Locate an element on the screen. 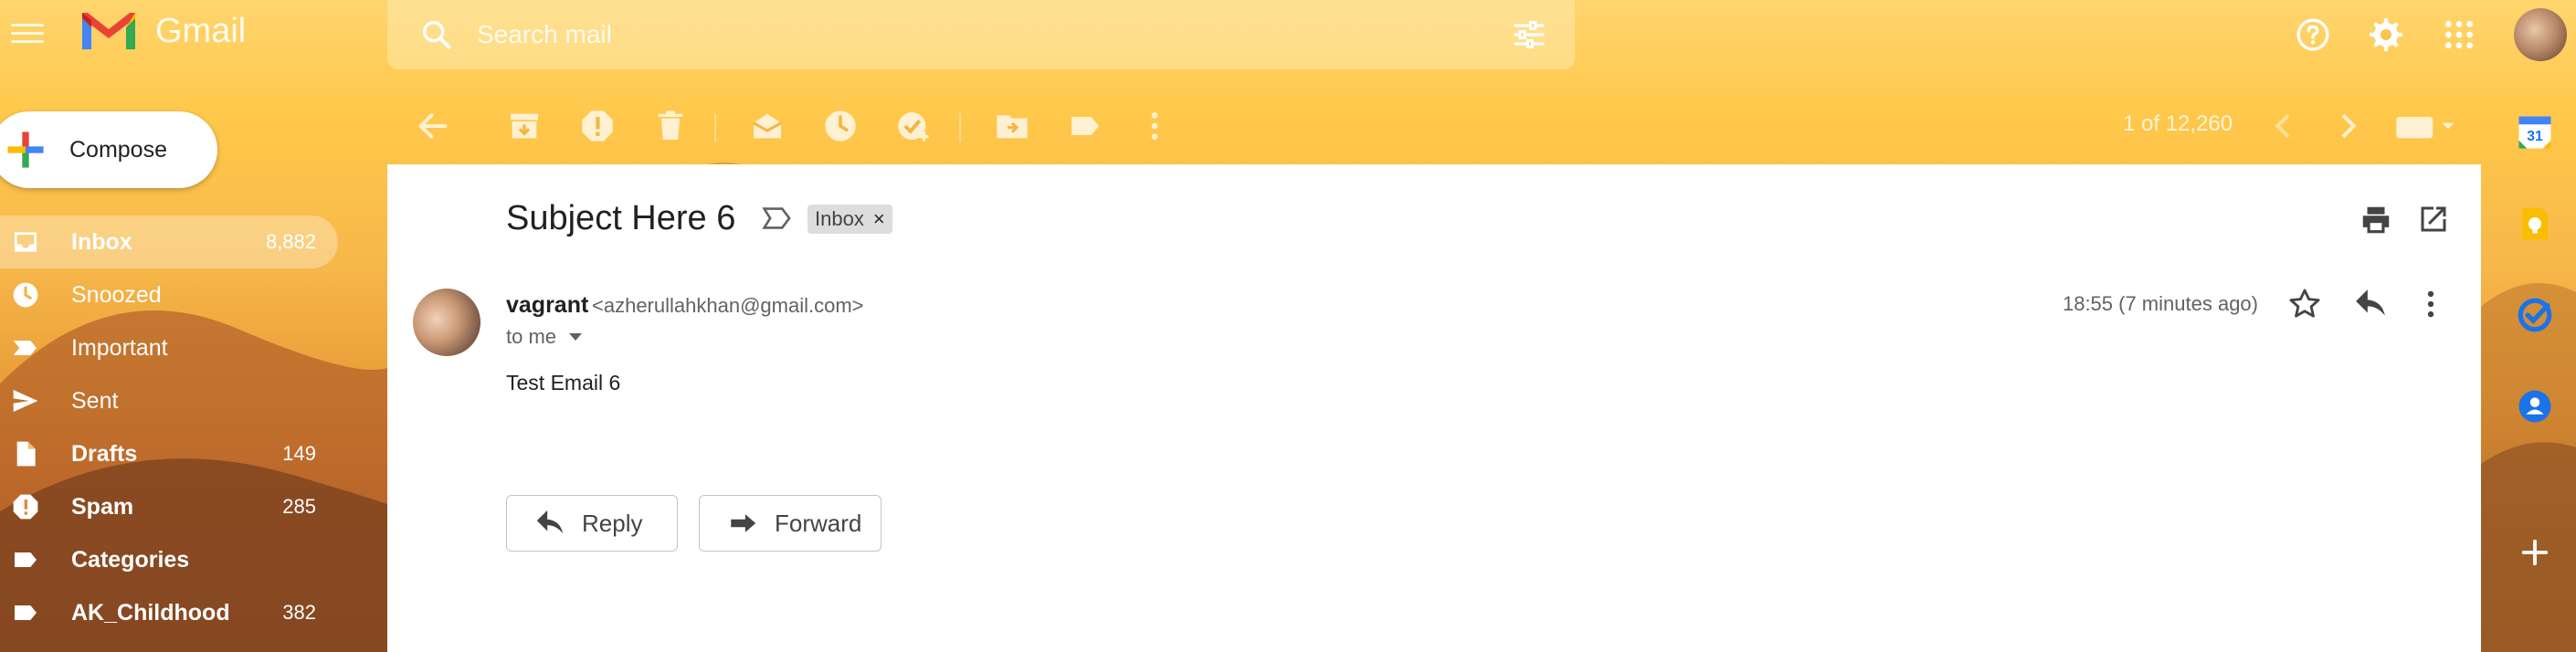  sidebar-item-label: Snoozed is located at coordinates (117, 294).